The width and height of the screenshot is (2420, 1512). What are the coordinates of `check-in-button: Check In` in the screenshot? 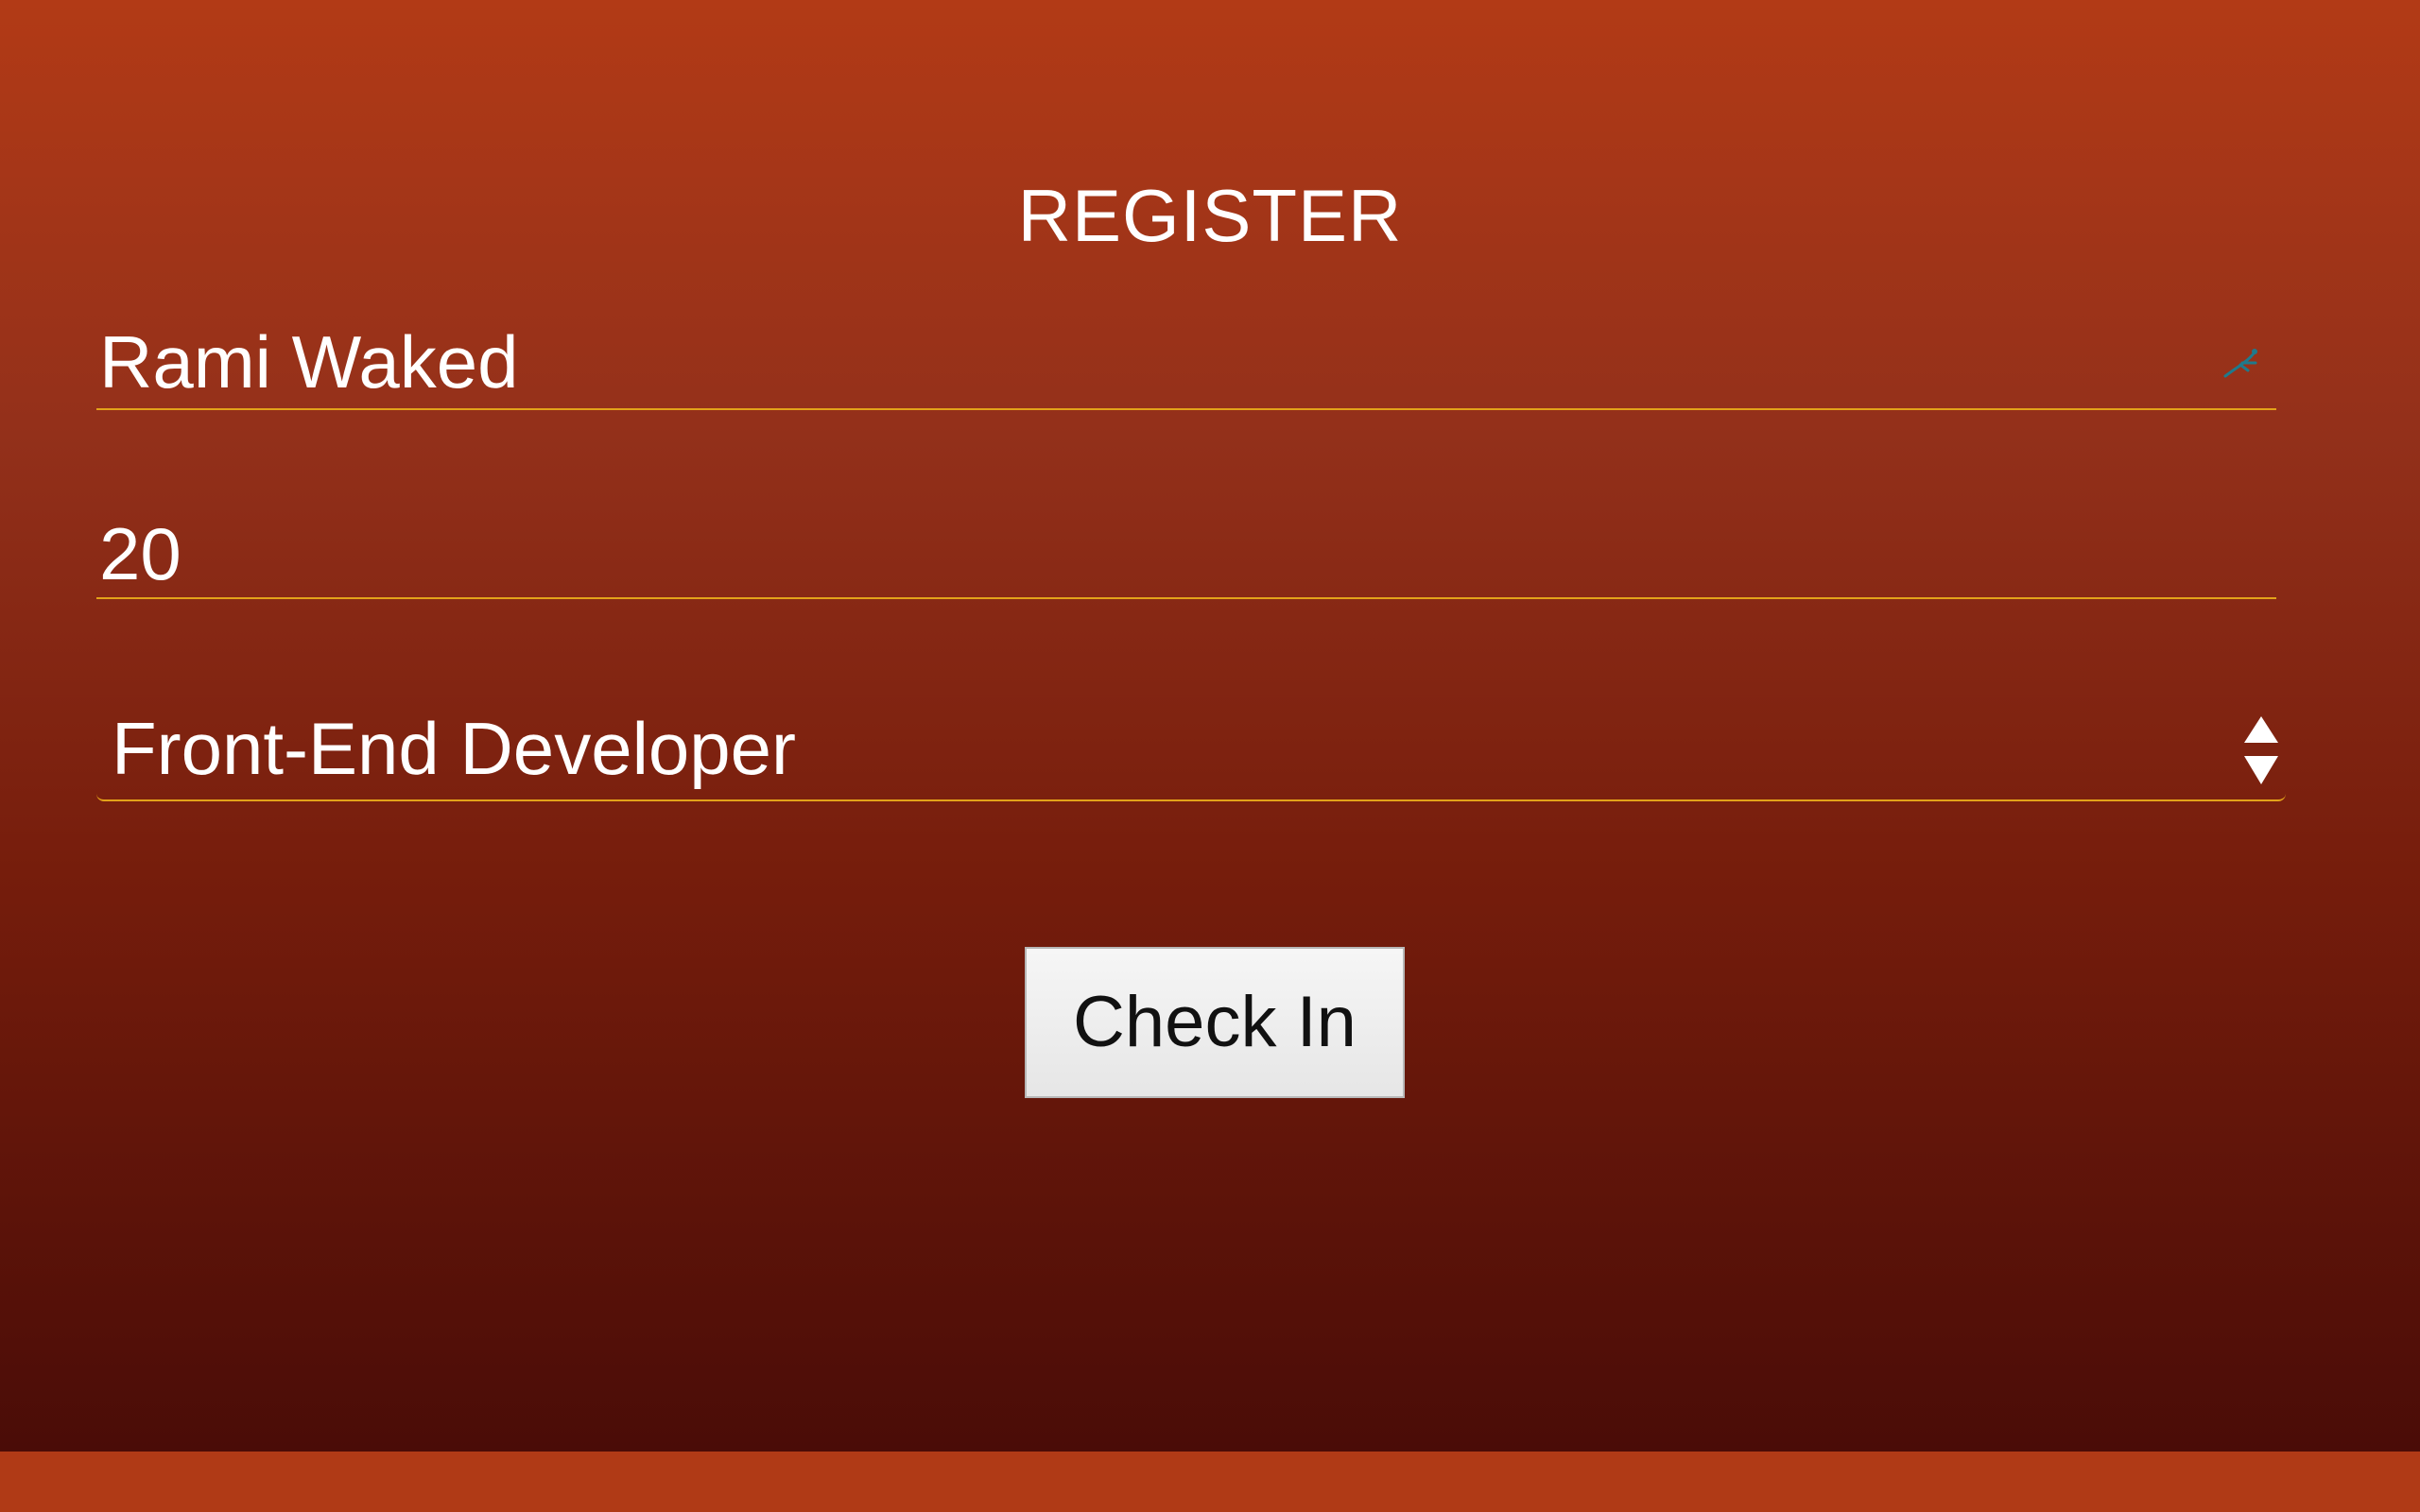 It's located at (1215, 1022).